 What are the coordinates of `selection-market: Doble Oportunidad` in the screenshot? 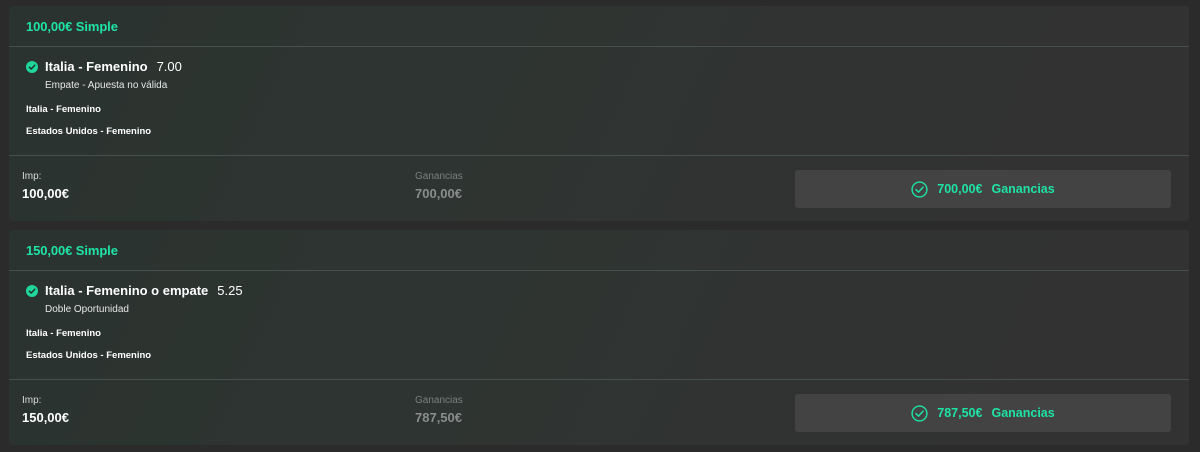 It's located at (87, 309).